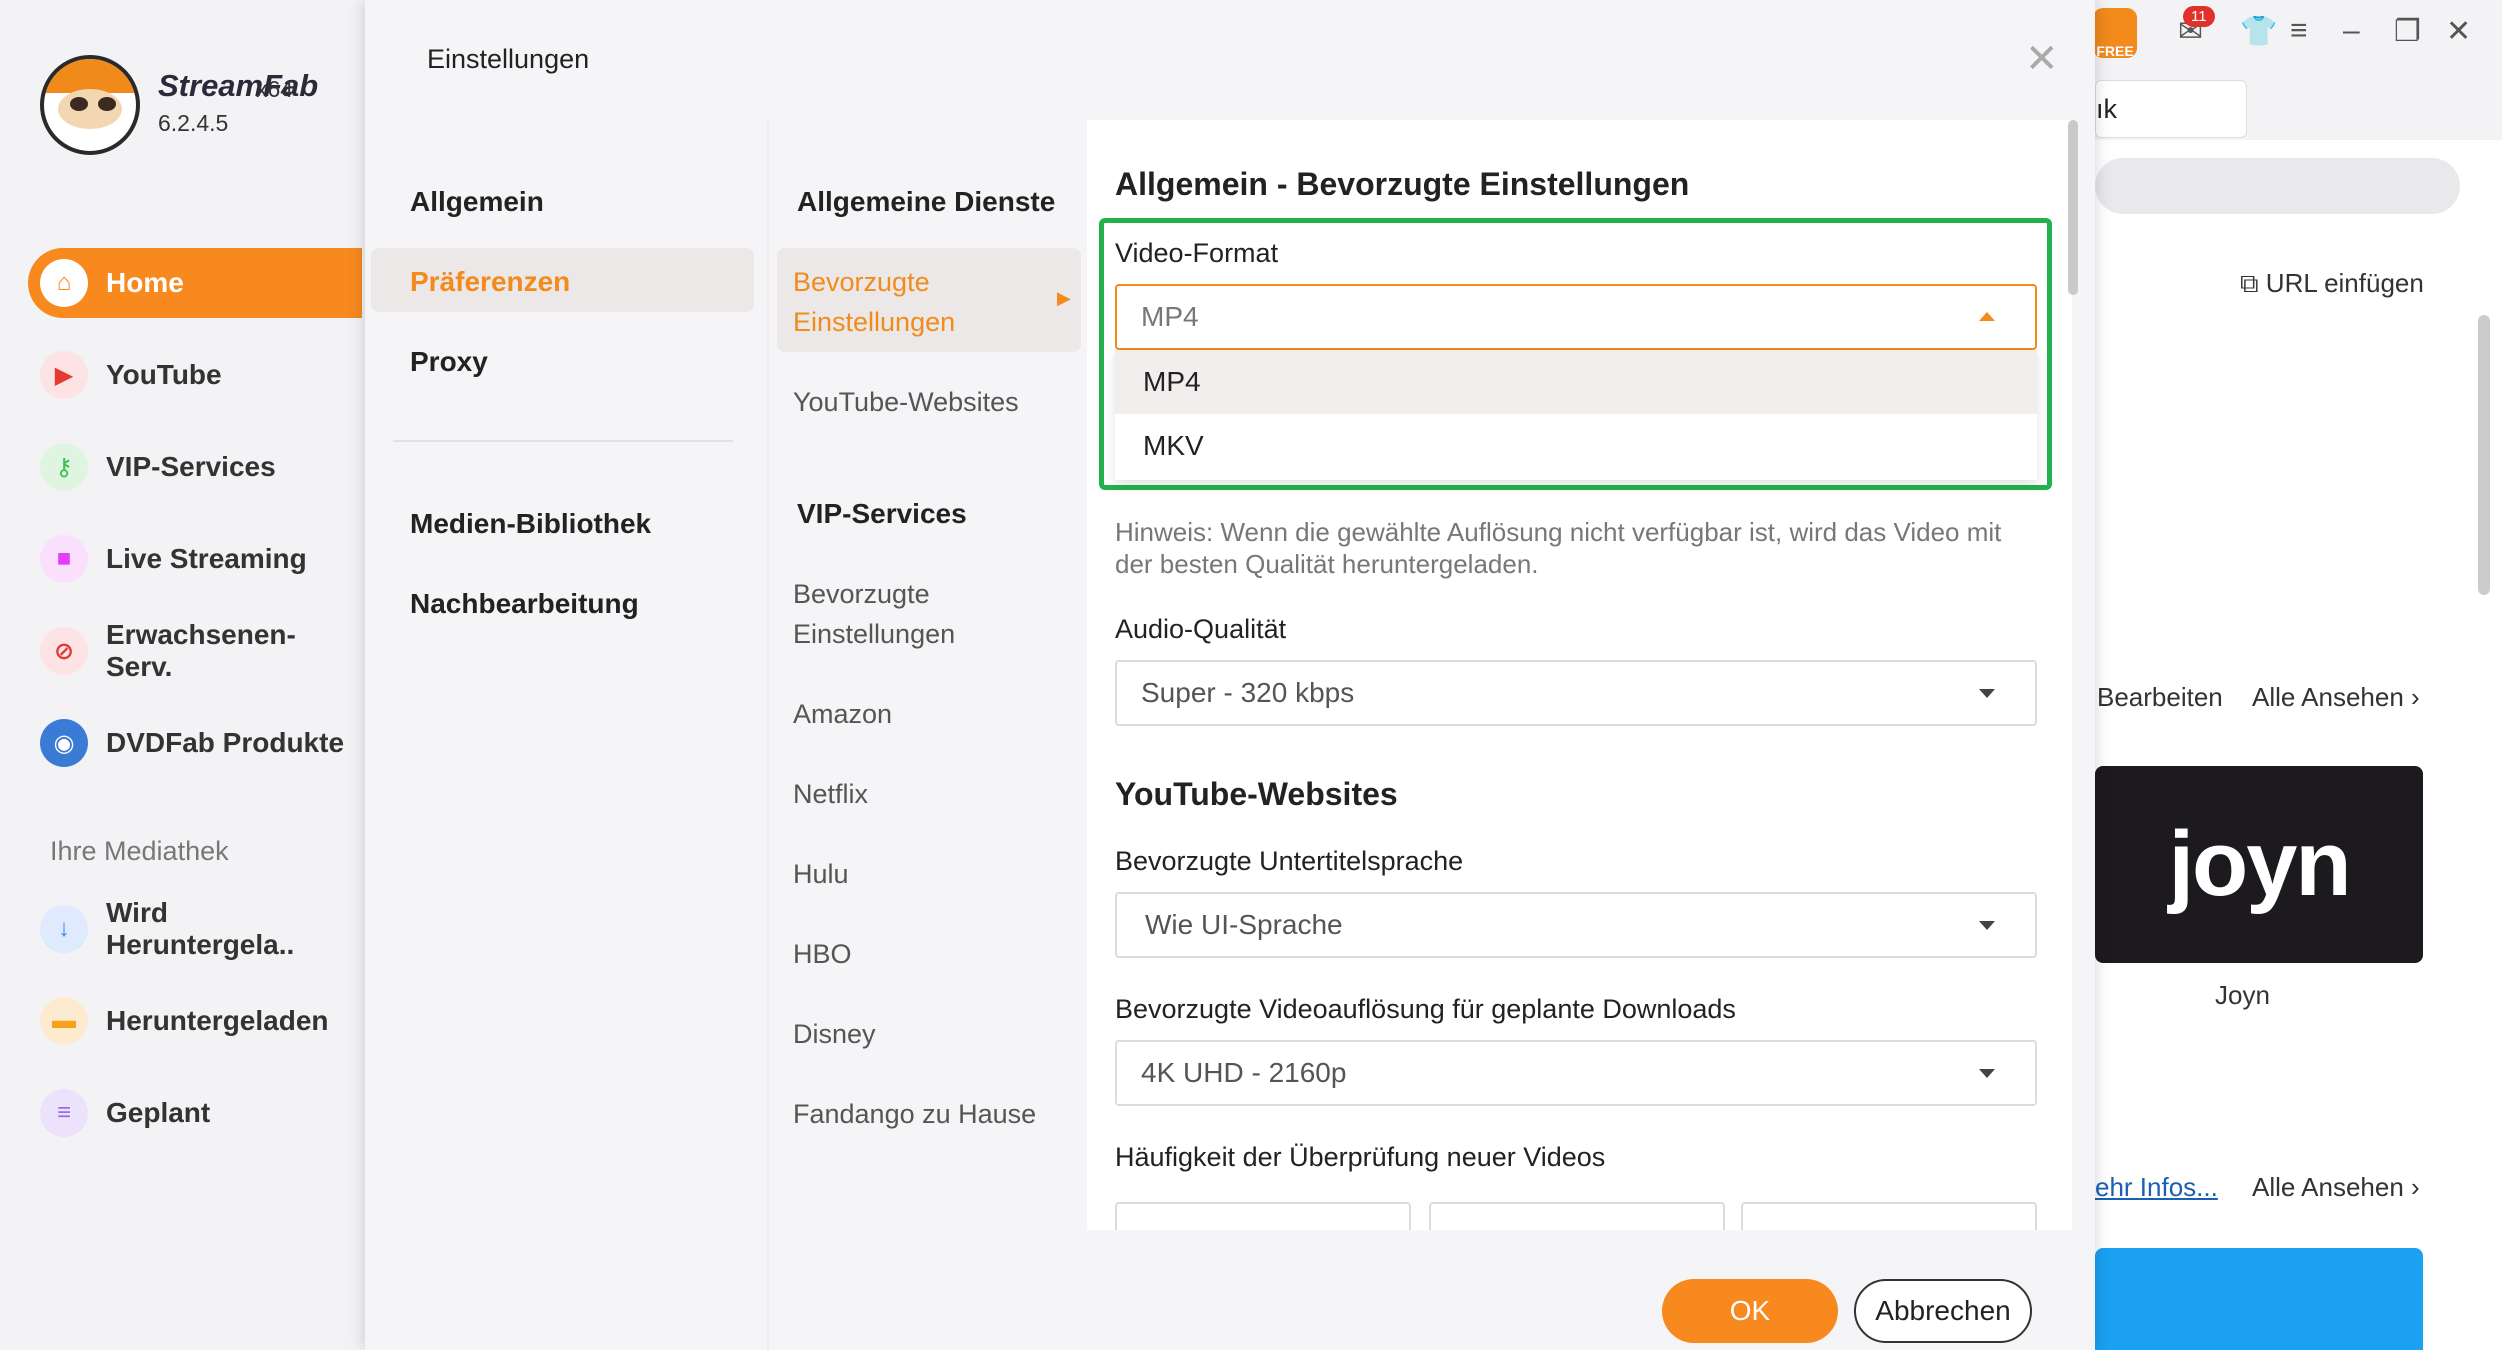 The width and height of the screenshot is (2502, 1350). What do you see at coordinates (926, 201) in the screenshot?
I see `general-services-heading: Allgemeine Dienste` at bounding box center [926, 201].